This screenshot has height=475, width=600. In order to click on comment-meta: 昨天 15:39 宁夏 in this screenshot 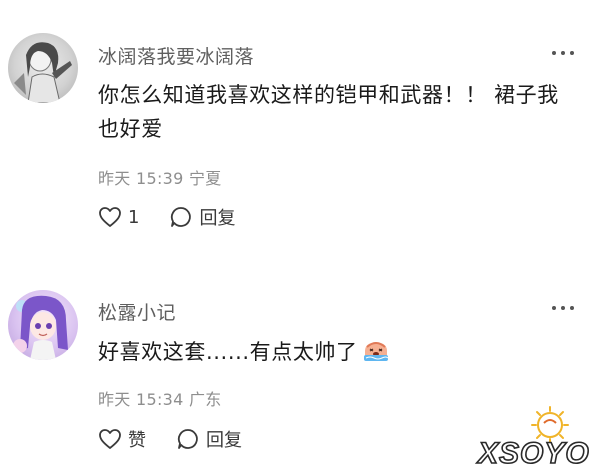, I will do `click(160, 177)`.